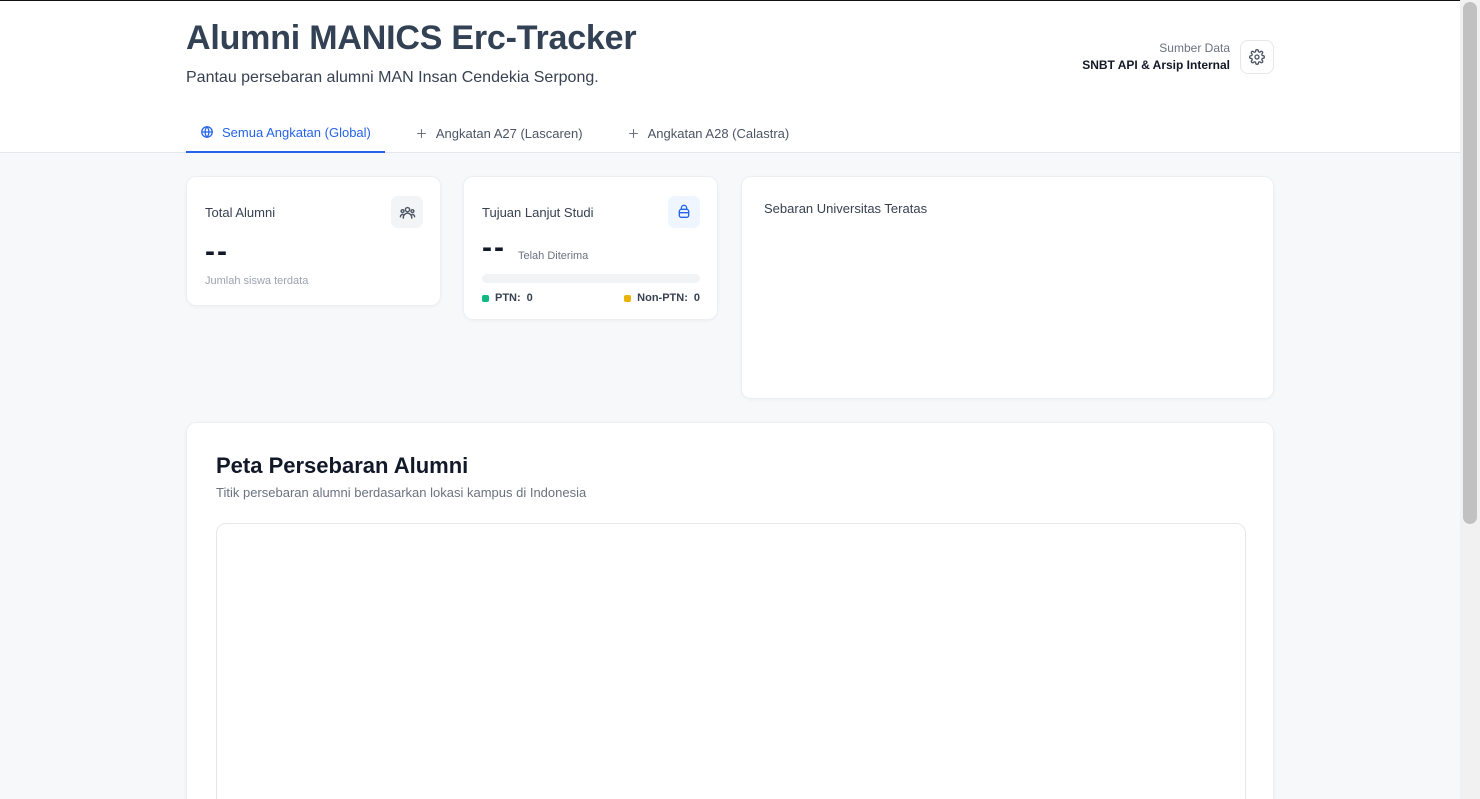 Image resolution: width=1480 pixels, height=799 pixels. I want to click on nonptn-label: Non-PTN:, so click(662, 298).